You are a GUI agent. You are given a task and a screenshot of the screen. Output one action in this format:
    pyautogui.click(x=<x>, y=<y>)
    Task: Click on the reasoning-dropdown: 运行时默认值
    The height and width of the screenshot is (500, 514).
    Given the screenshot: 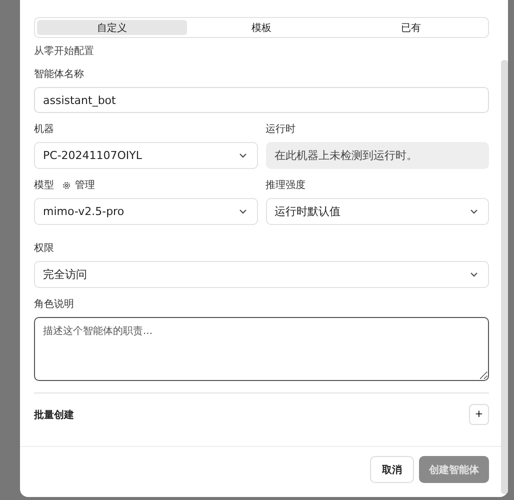 What is the action you would take?
    pyautogui.click(x=377, y=211)
    